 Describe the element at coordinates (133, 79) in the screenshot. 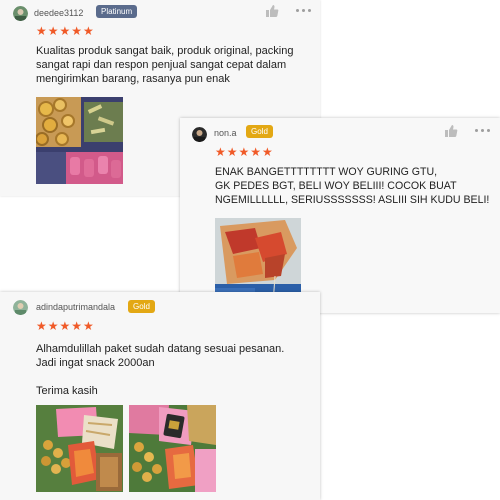

I see `review-text-line: mengirimkan barang, rasanya pun enak` at that location.